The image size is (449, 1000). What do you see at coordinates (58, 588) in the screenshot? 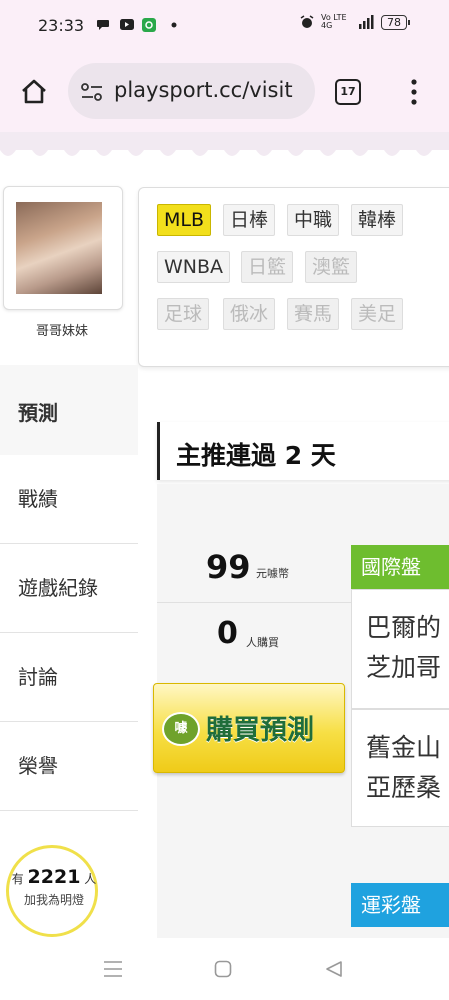
I see `menu-item-label: 遊戲紀錄` at bounding box center [58, 588].